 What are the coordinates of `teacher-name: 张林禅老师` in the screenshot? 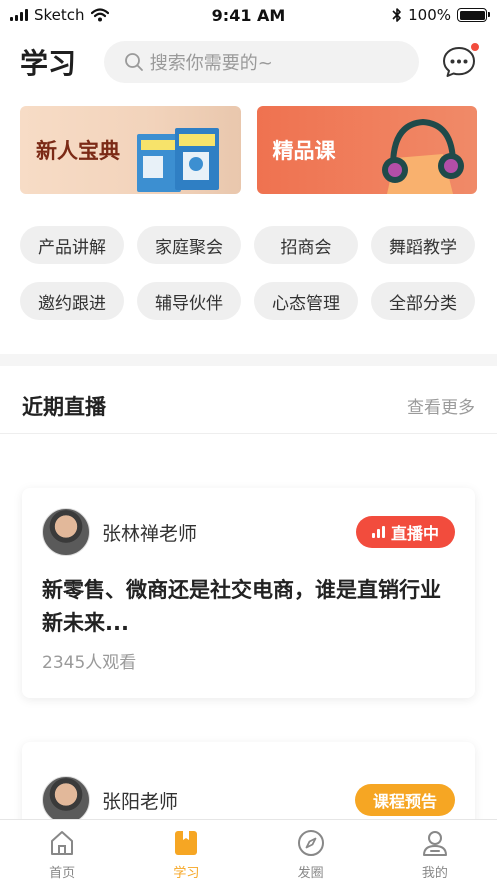 It's located at (150, 533).